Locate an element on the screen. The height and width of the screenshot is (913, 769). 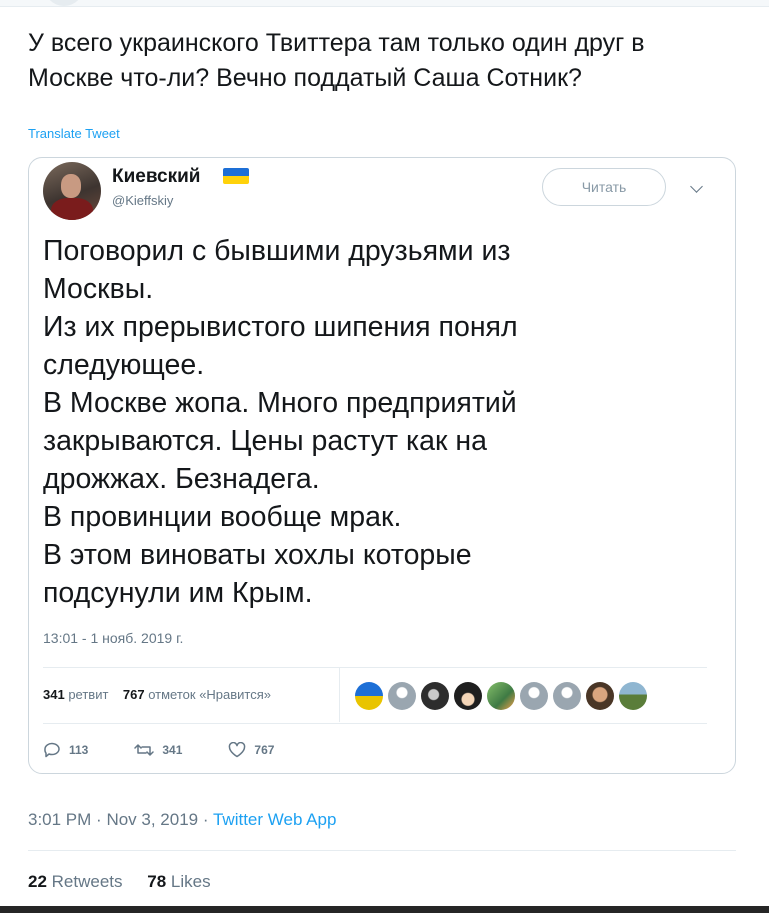
like-count: 767 is located at coordinates (264, 750).